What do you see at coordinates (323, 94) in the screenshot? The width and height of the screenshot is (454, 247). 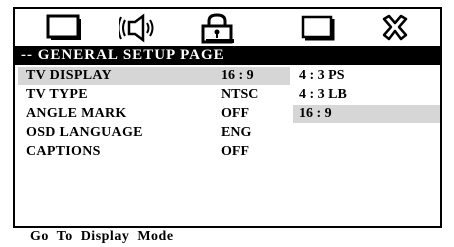 I see `option-label: 4 : 3 LB` at bounding box center [323, 94].